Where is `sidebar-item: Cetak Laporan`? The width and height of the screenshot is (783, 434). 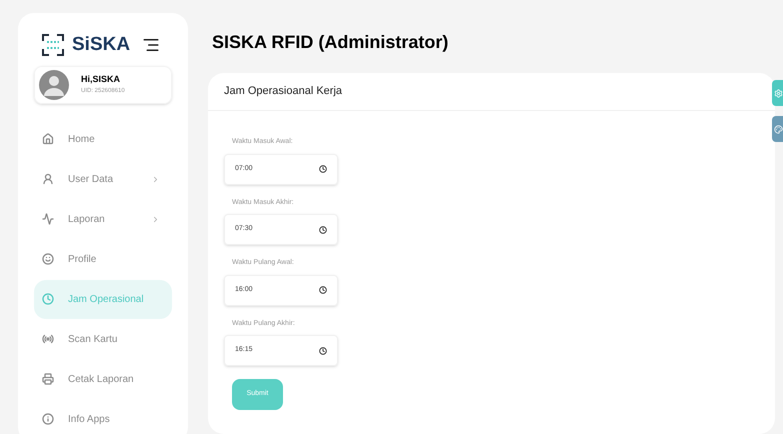 sidebar-item: Cetak Laporan is located at coordinates (103, 379).